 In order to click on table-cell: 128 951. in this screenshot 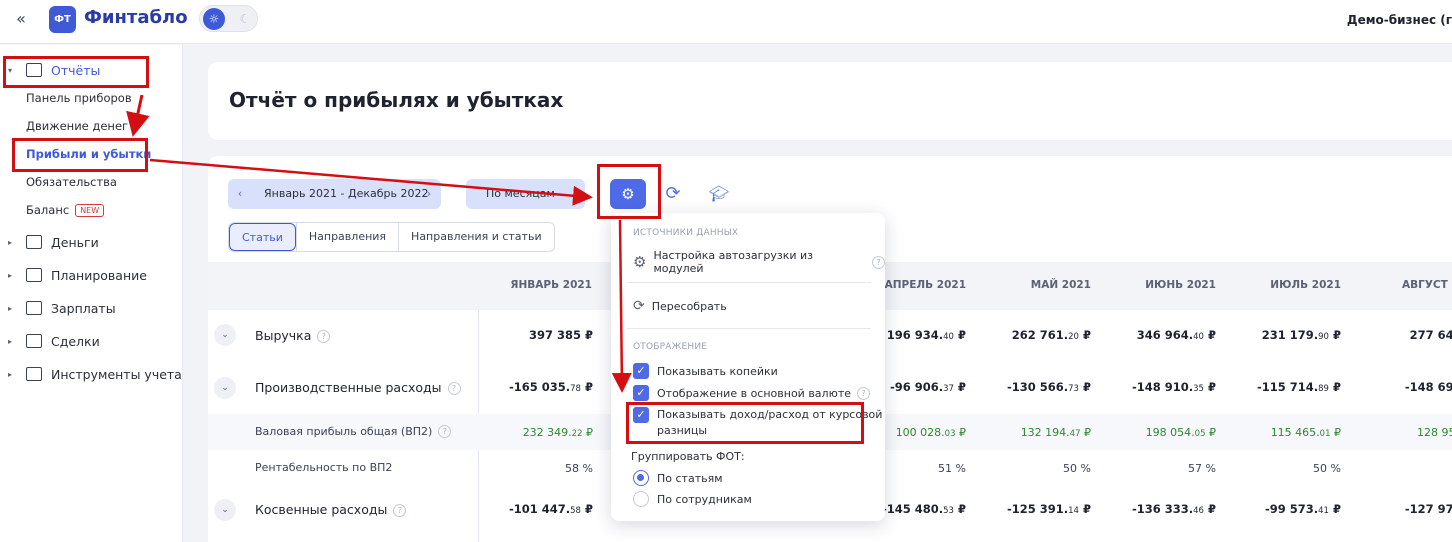, I will do `click(1399, 432)`.